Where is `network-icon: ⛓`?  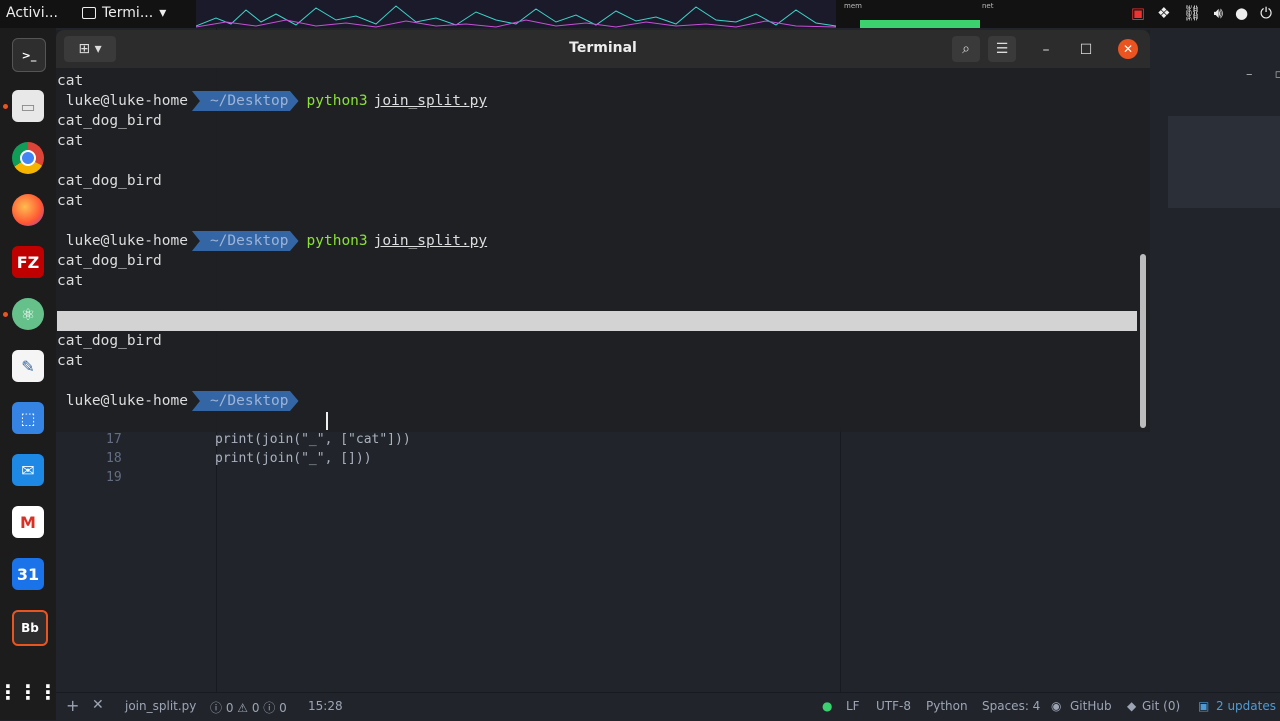 network-icon: ⛓ is located at coordinates (1192, 13).